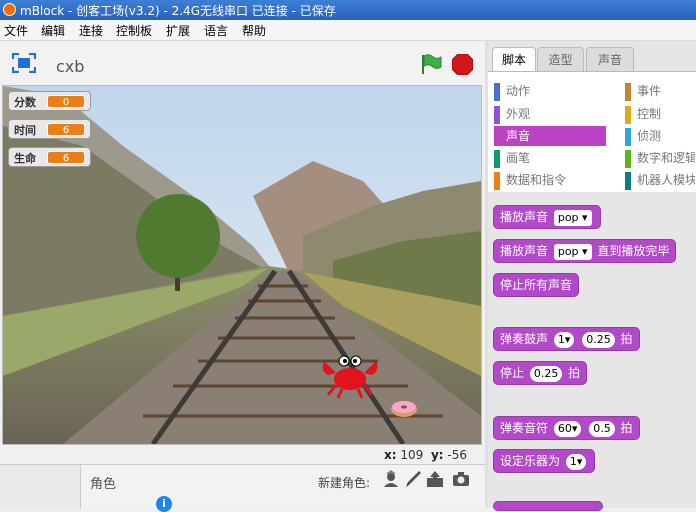  Describe the element at coordinates (25, 130) in the screenshot. I see `monitor-label: 时间` at that location.